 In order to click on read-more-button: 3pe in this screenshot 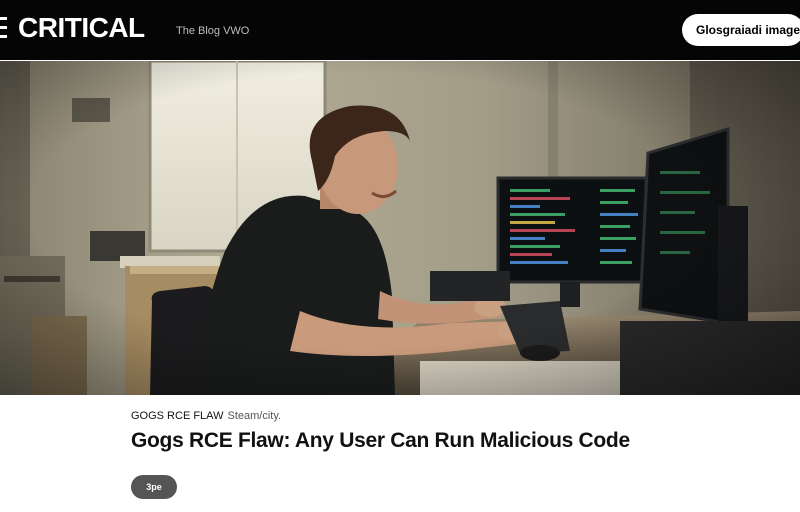, I will do `click(154, 487)`.